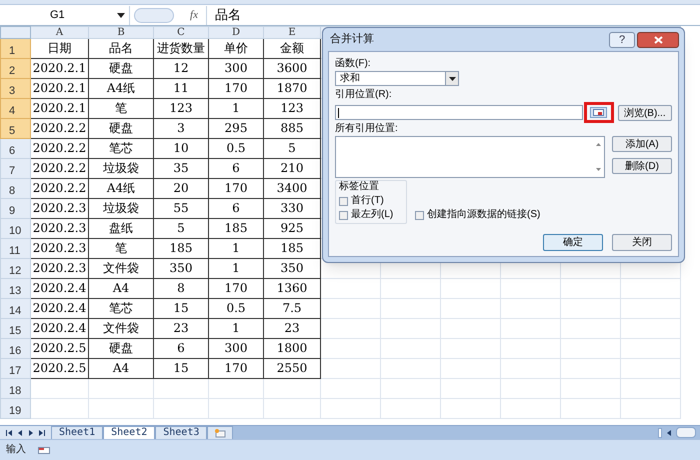  I want to click on split-handle, so click(660, 433).